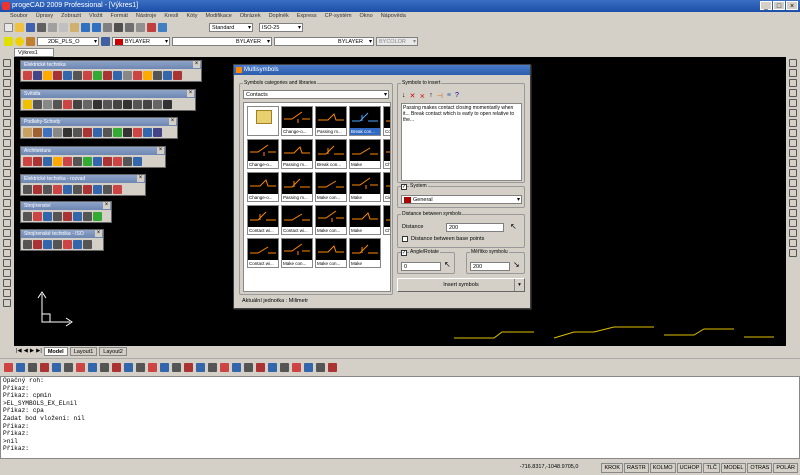 Image resolution: width=800 pixels, height=475 pixels. I want to click on shaft-icon, so click(77, 216).